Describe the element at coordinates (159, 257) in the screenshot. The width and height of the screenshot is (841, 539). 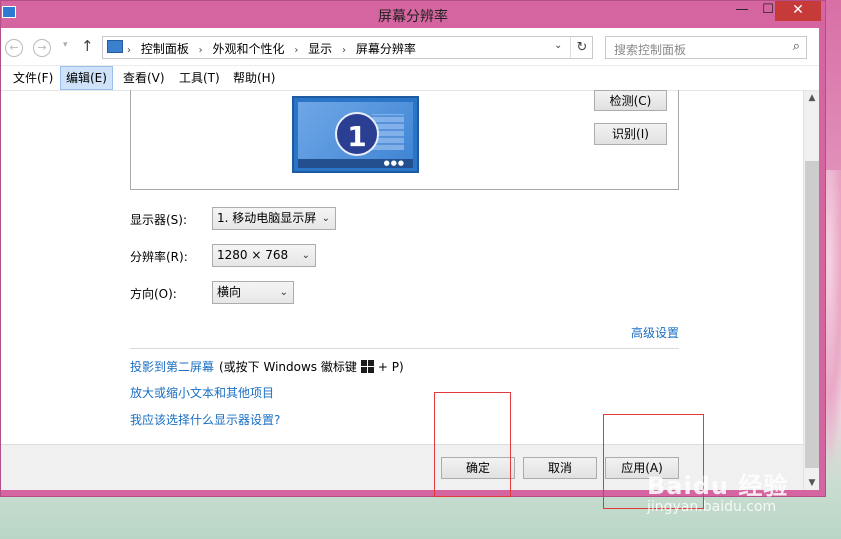
I see `resolution-label: 分辨率(R):` at that location.